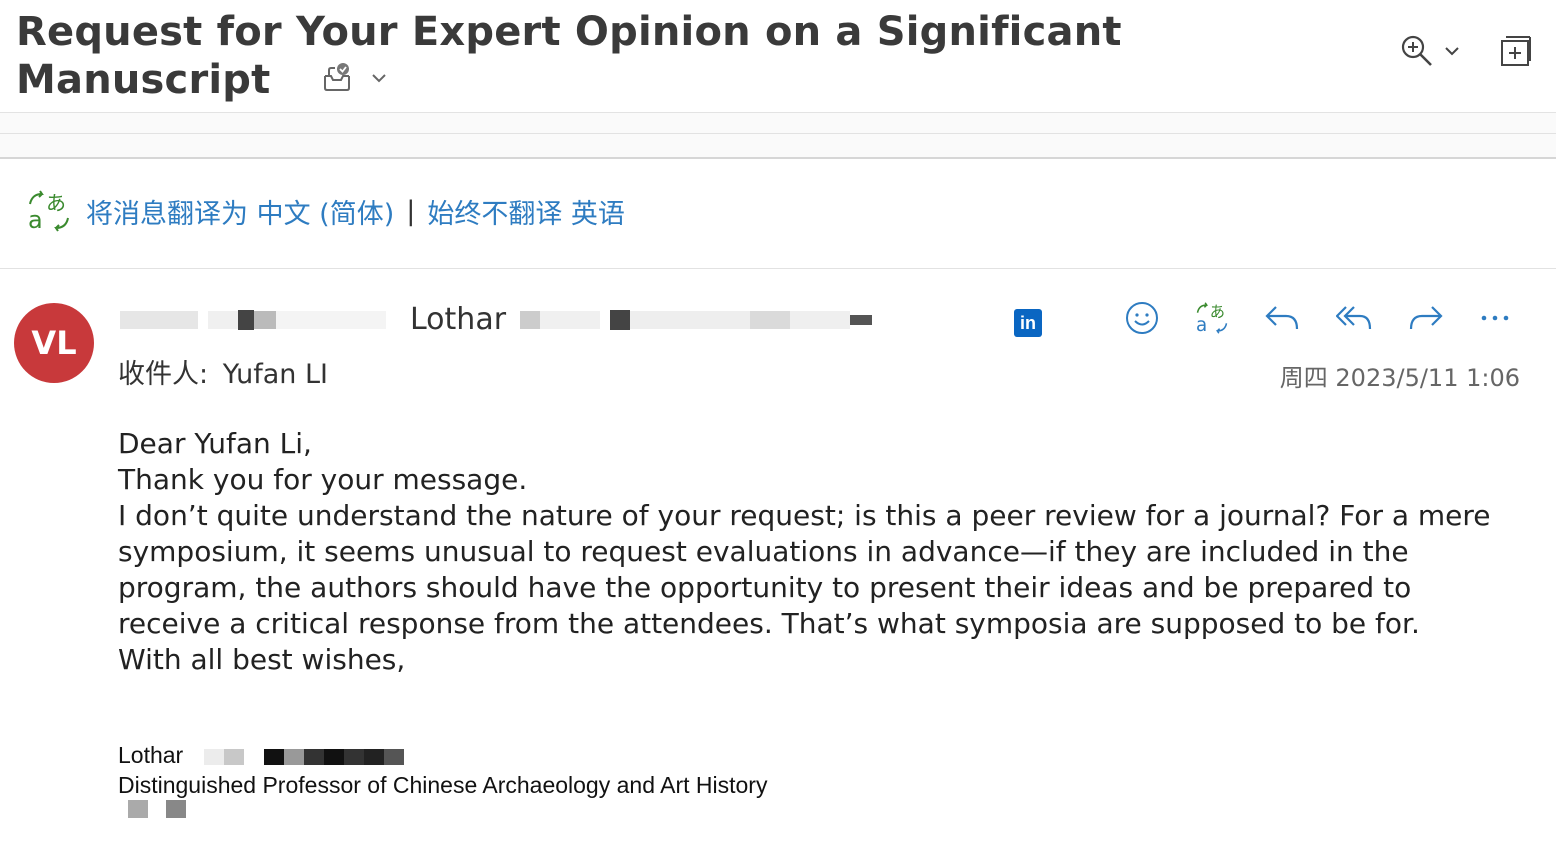 Image resolution: width=1556 pixels, height=854 pixels. I want to click on zoom-button, so click(1430, 51).